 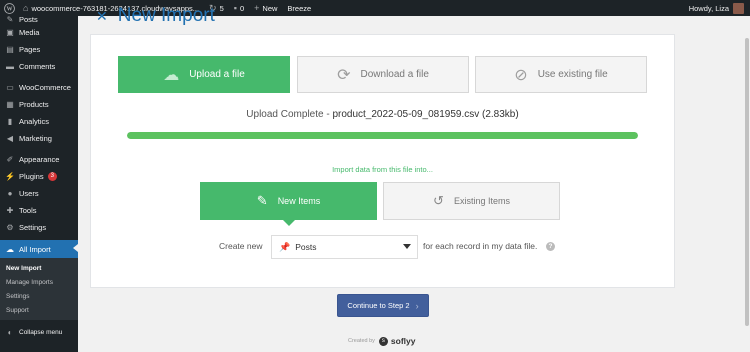 I want to click on comments-link: ▪ 0, so click(x=239, y=8).